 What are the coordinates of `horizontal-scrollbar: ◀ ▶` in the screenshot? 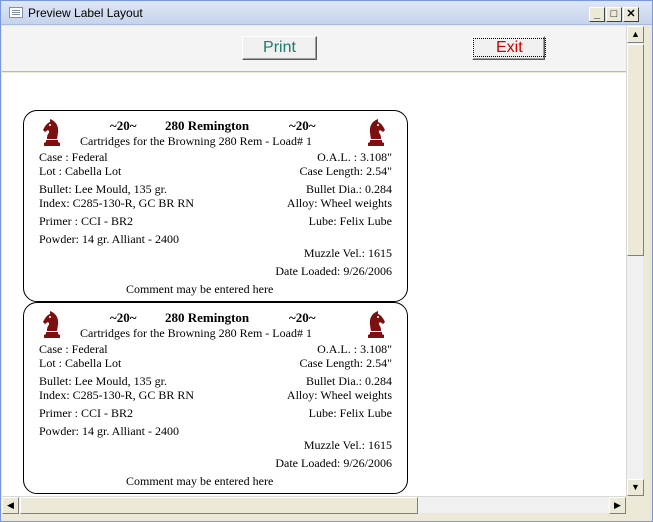 It's located at (314, 505).